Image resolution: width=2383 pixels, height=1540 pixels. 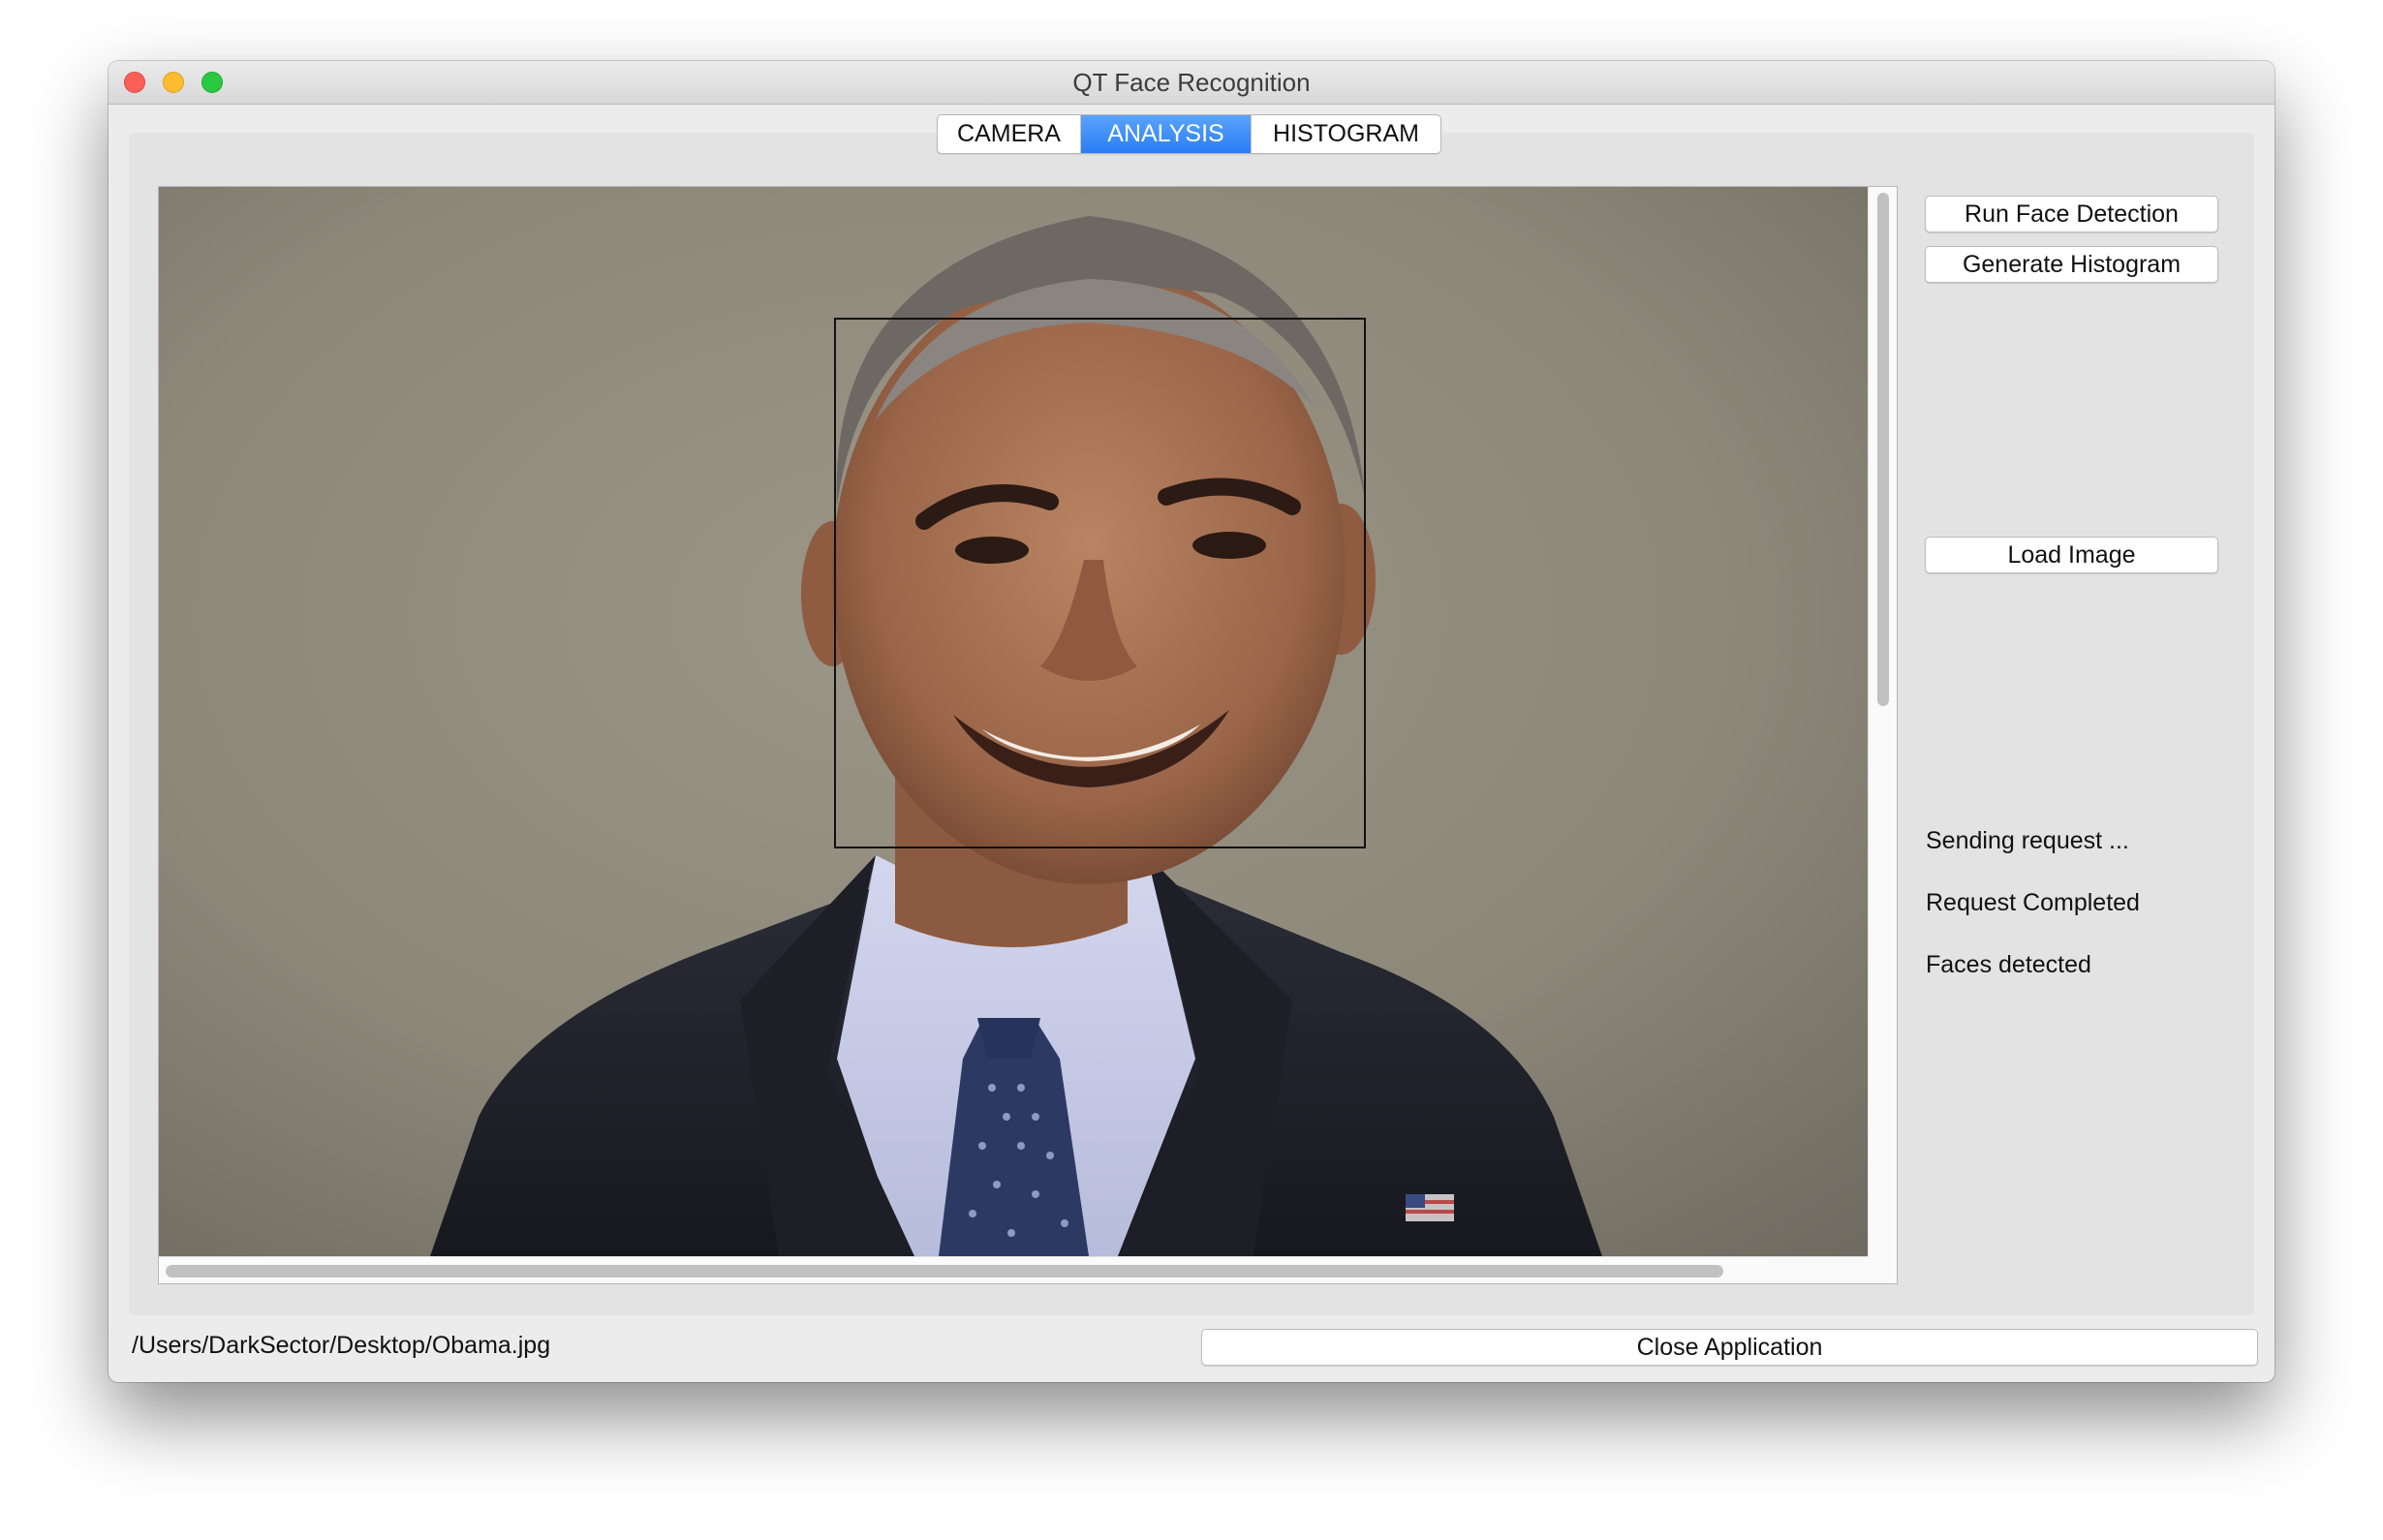 I want to click on close-window-button, so click(x=134, y=82).